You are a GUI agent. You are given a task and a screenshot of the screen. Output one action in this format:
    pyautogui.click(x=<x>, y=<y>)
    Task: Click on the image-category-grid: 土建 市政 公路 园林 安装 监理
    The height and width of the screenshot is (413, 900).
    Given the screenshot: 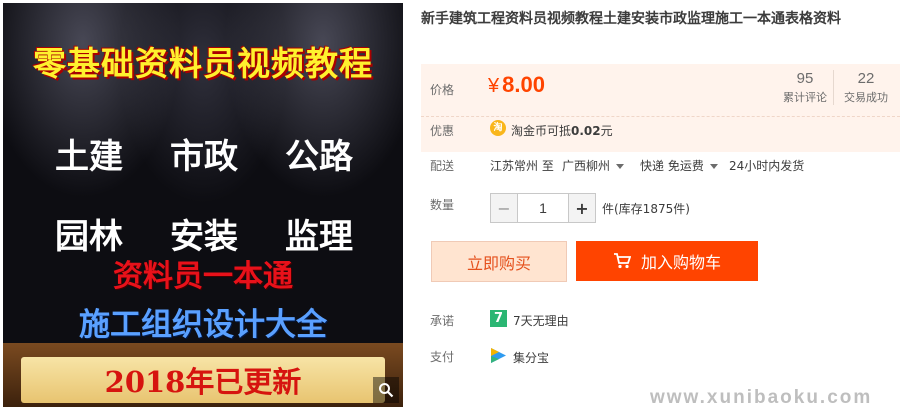 What is the action you would take?
    pyautogui.click(x=204, y=193)
    